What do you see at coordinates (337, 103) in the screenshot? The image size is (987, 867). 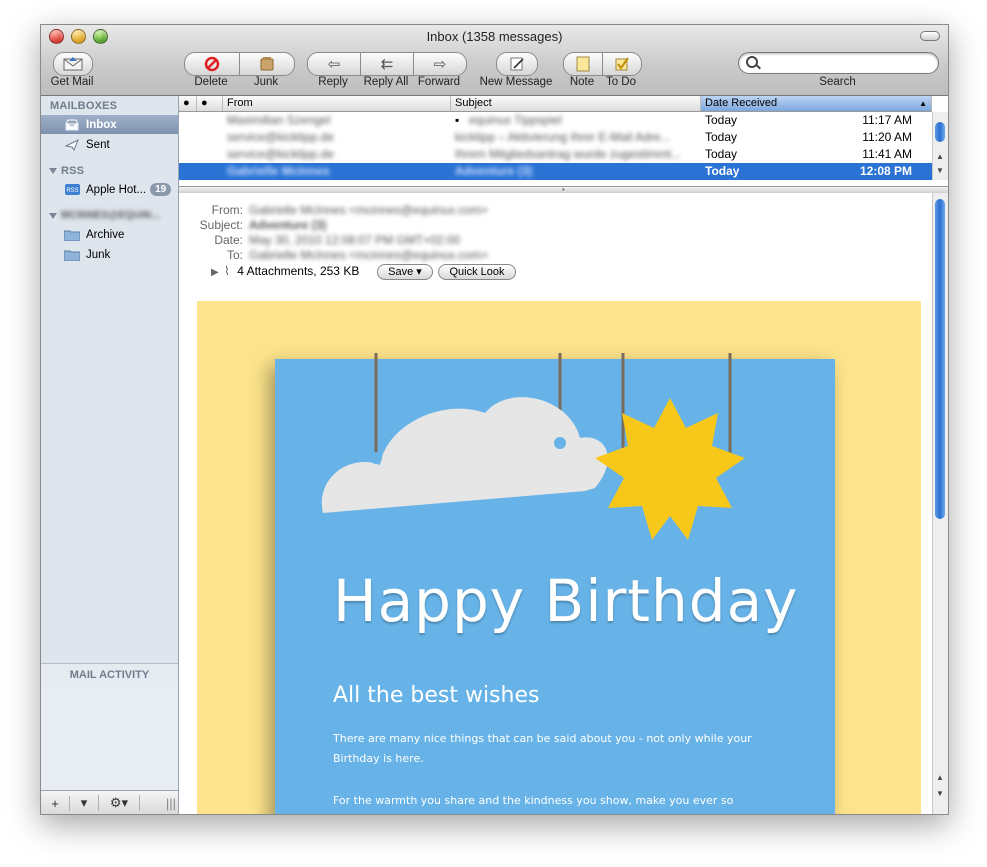 I see `column-from: From` at bounding box center [337, 103].